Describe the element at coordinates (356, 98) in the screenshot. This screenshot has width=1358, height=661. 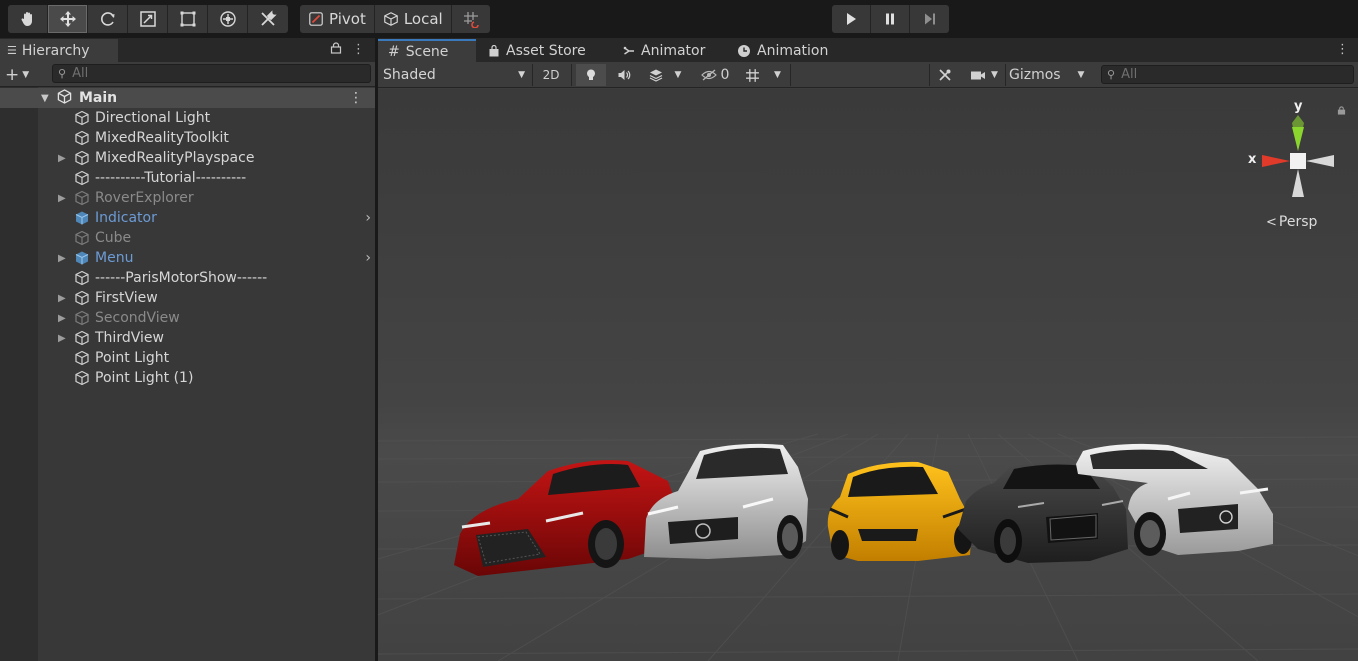
I see `scene-more-icon: ⋮` at that location.